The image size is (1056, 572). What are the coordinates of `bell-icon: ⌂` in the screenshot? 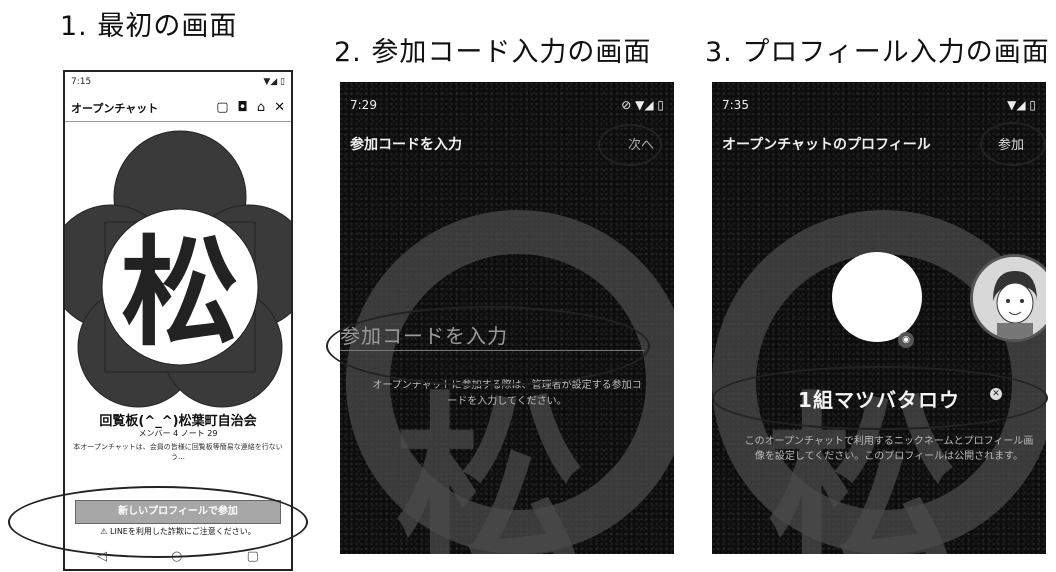 It's located at (261, 107).